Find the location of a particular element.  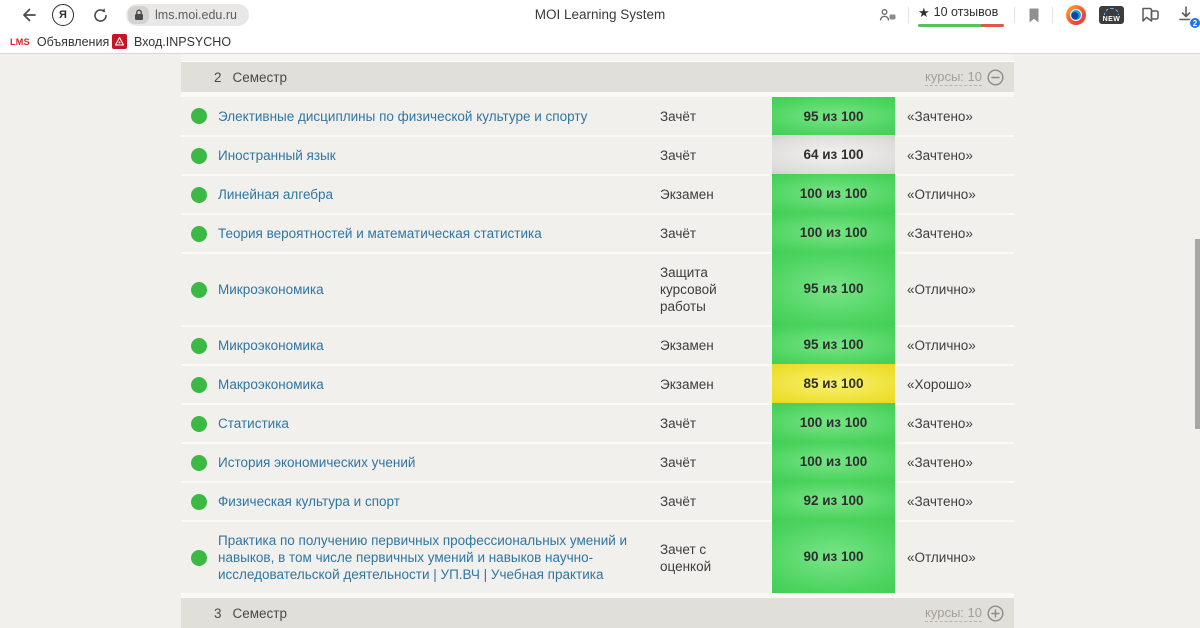

address-bar: lms.moi.edu.ru is located at coordinates (187, 15).